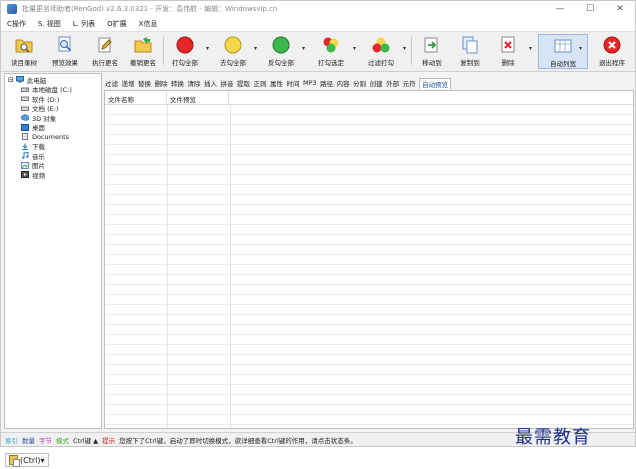 This screenshot has width=636, height=469. What do you see at coordinates (343, 83) in the screenshot?
I see `tab-content: 内容` at bounding box center [343, 83].